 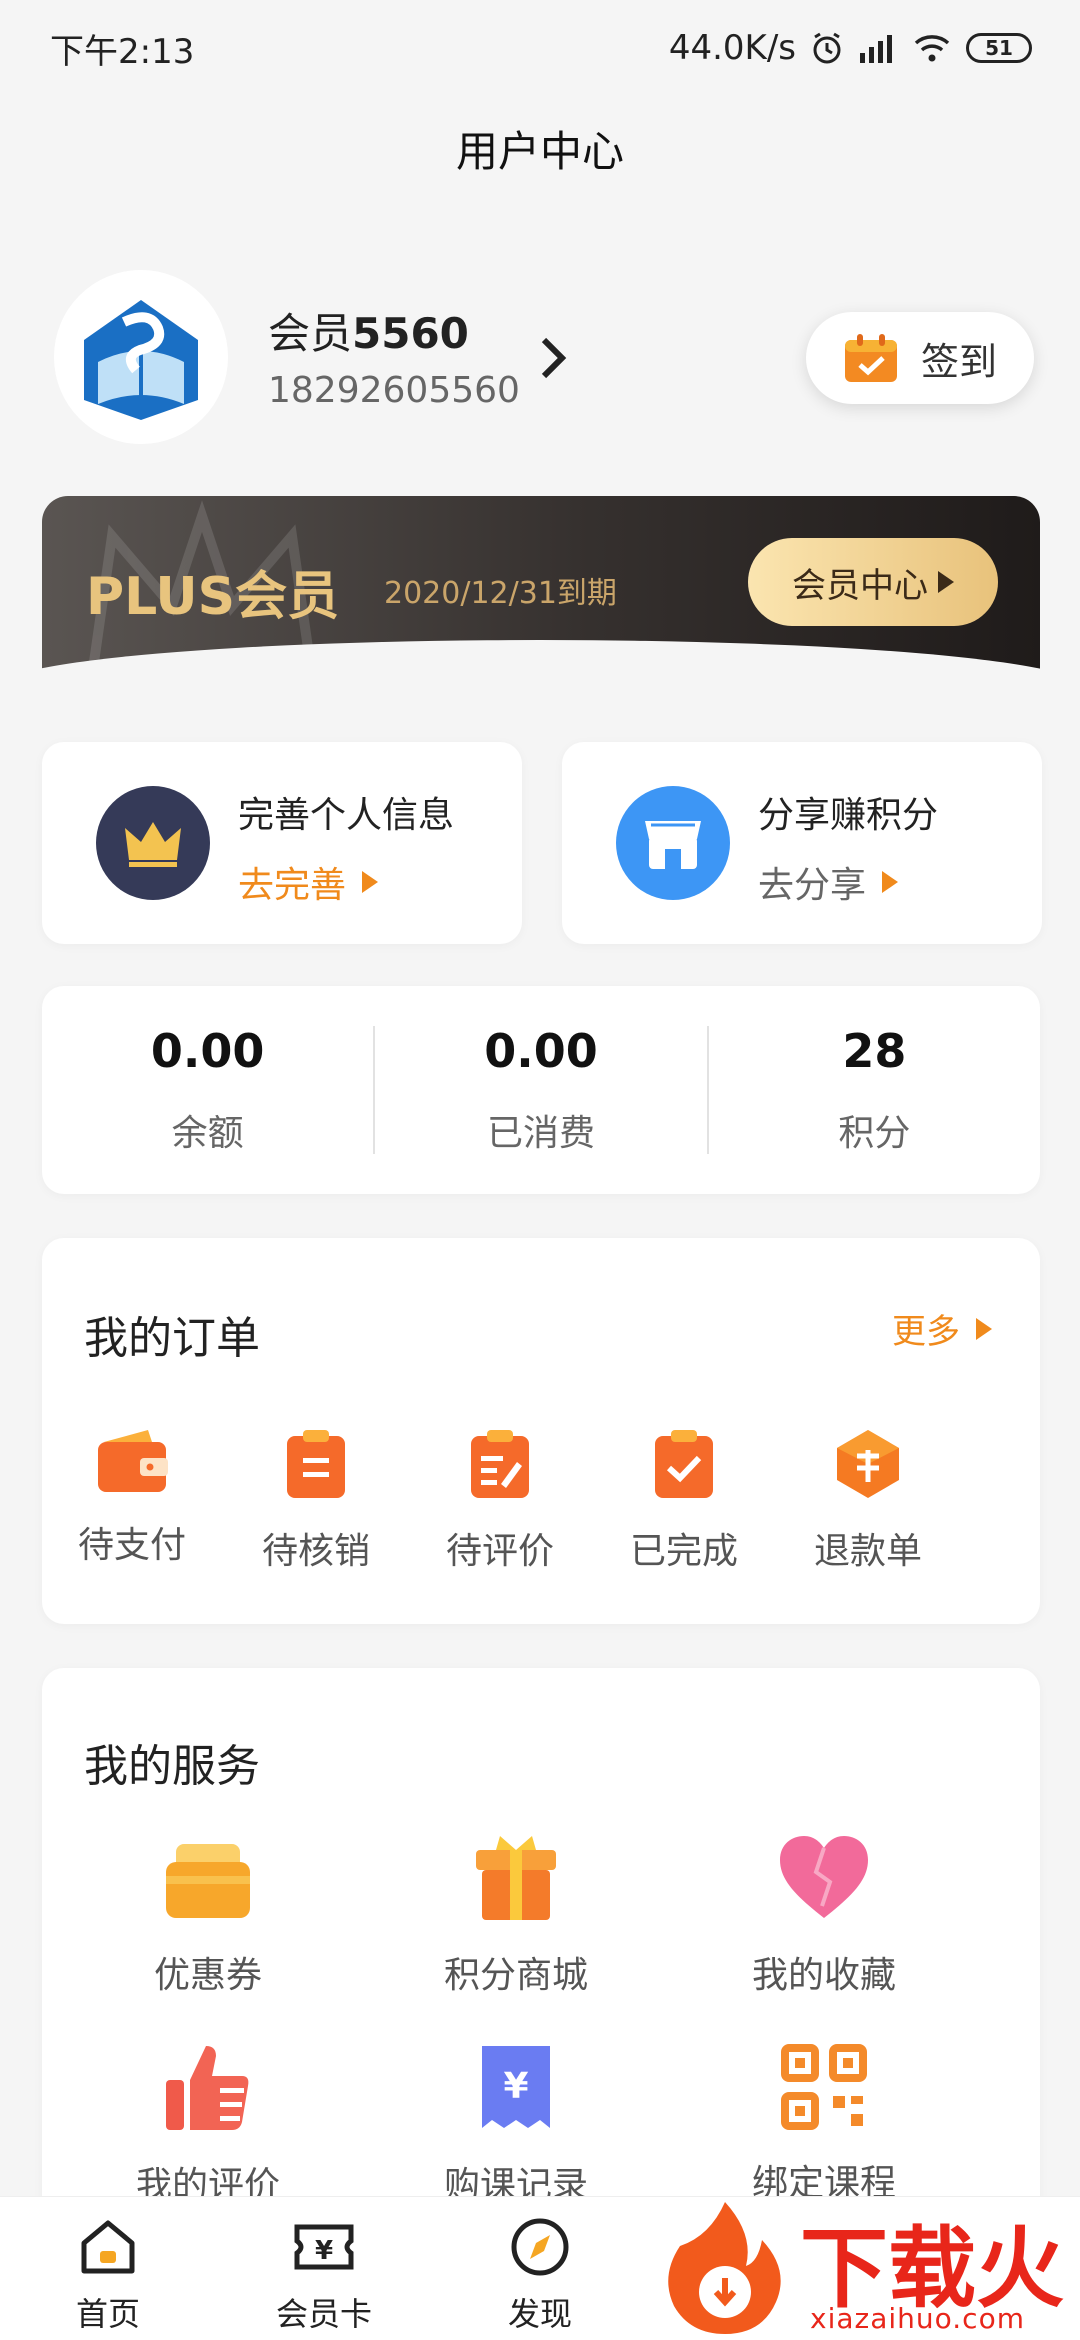 What do you see at coordinates (540, 48) in the screenshot?
I see `status-bar: 下午2:13 44.0K/s 51` at bounding box center [540, 48].